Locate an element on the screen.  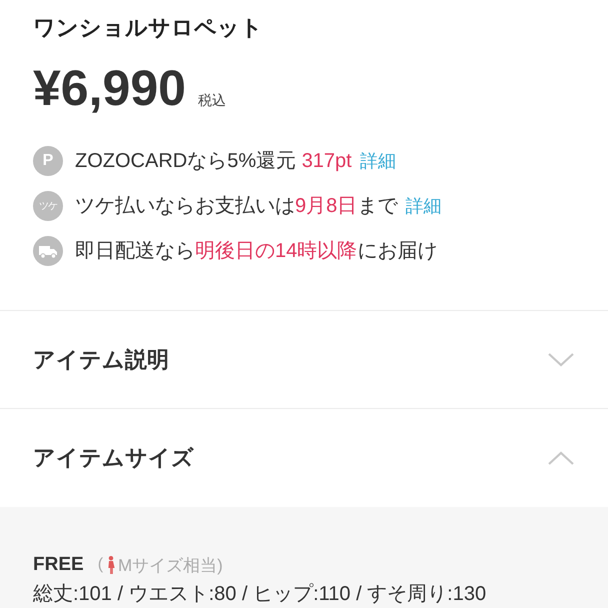
woman-figure-icon is located at coordinates (111, 565).